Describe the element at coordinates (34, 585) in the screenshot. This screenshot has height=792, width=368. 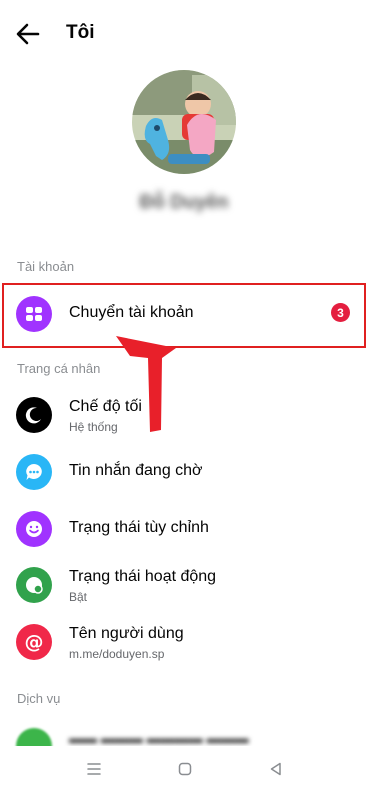
I see `active-status-icon` at that location.